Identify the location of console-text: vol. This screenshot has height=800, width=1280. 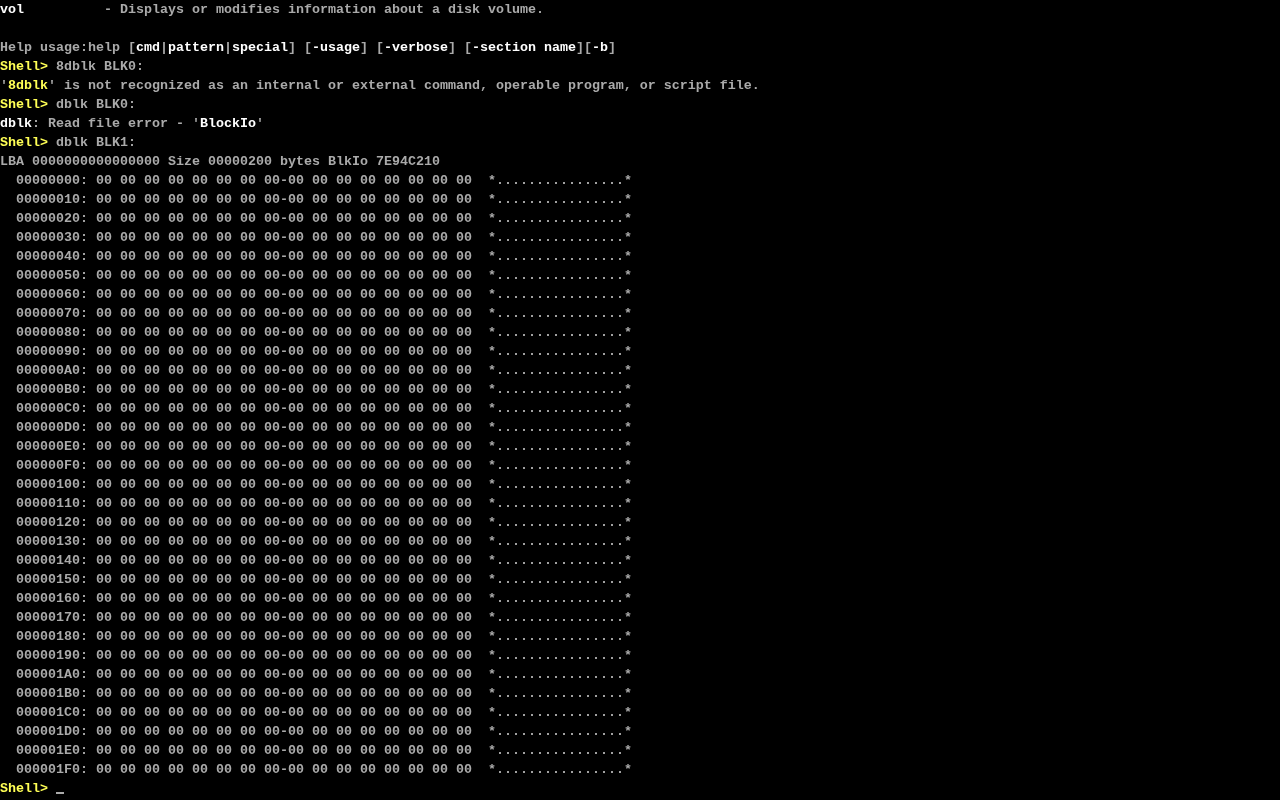
(12, 10).